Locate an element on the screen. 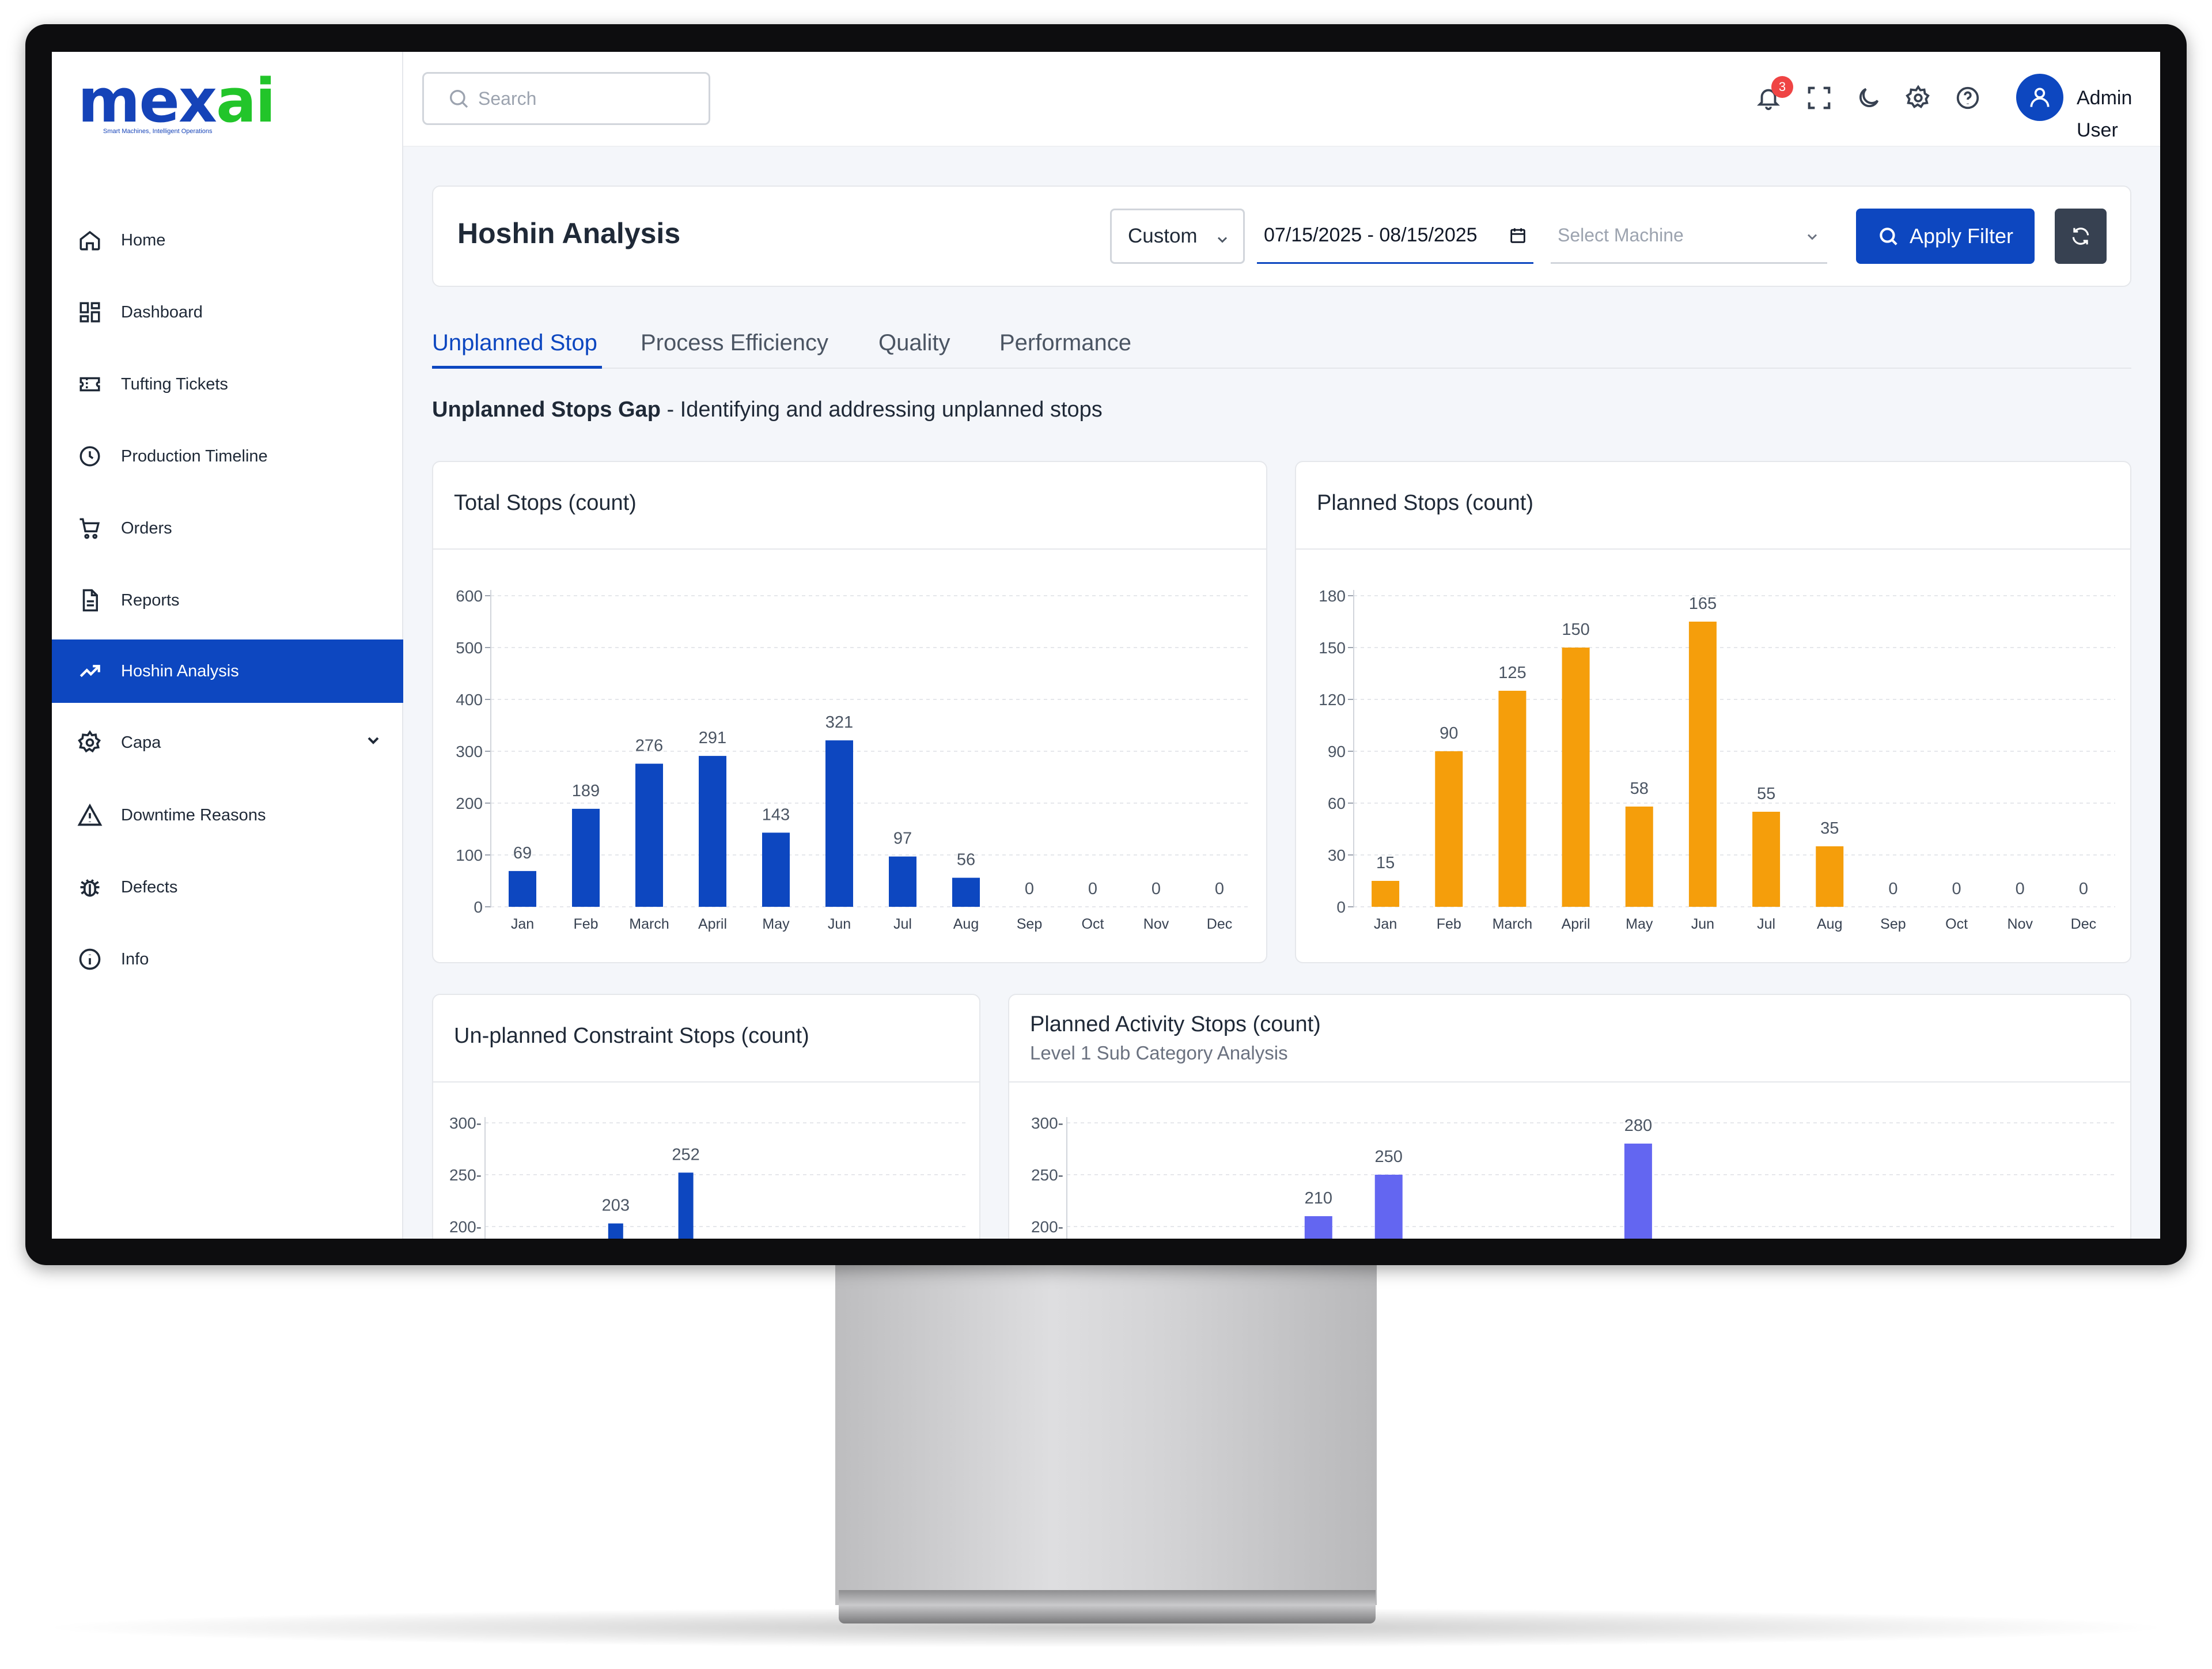  refresh-icon is located at coordinates (2080, 236).